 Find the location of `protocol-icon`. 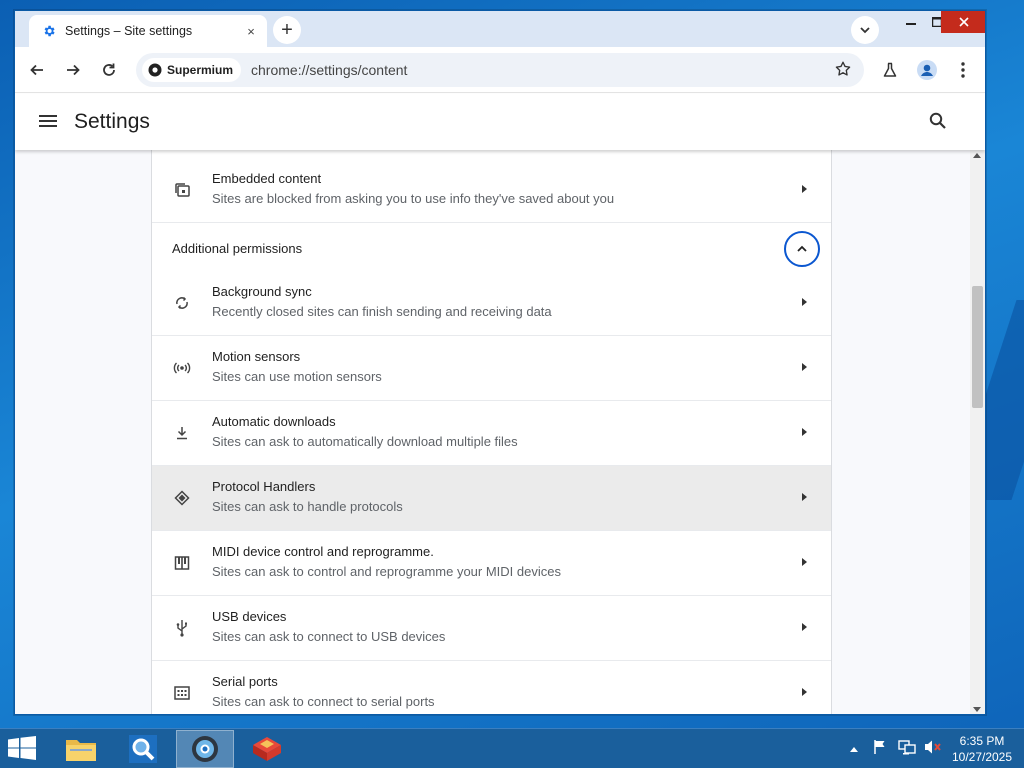

protocol-icon is located at coordinates (182, 498).